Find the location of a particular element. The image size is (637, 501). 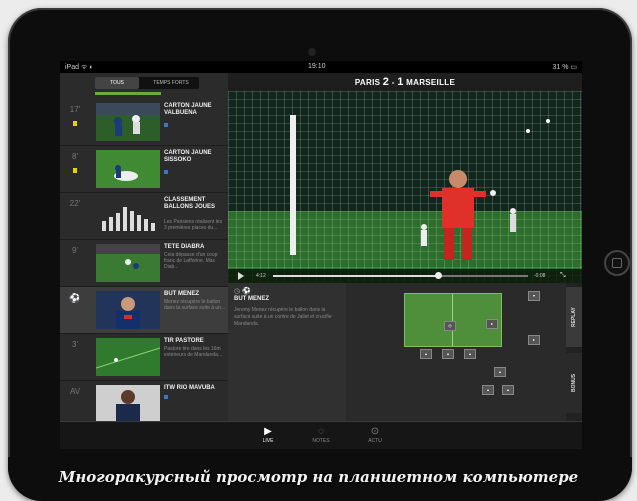

side-tabs: REPLAY BONUS is located at coordinates (574, 352).